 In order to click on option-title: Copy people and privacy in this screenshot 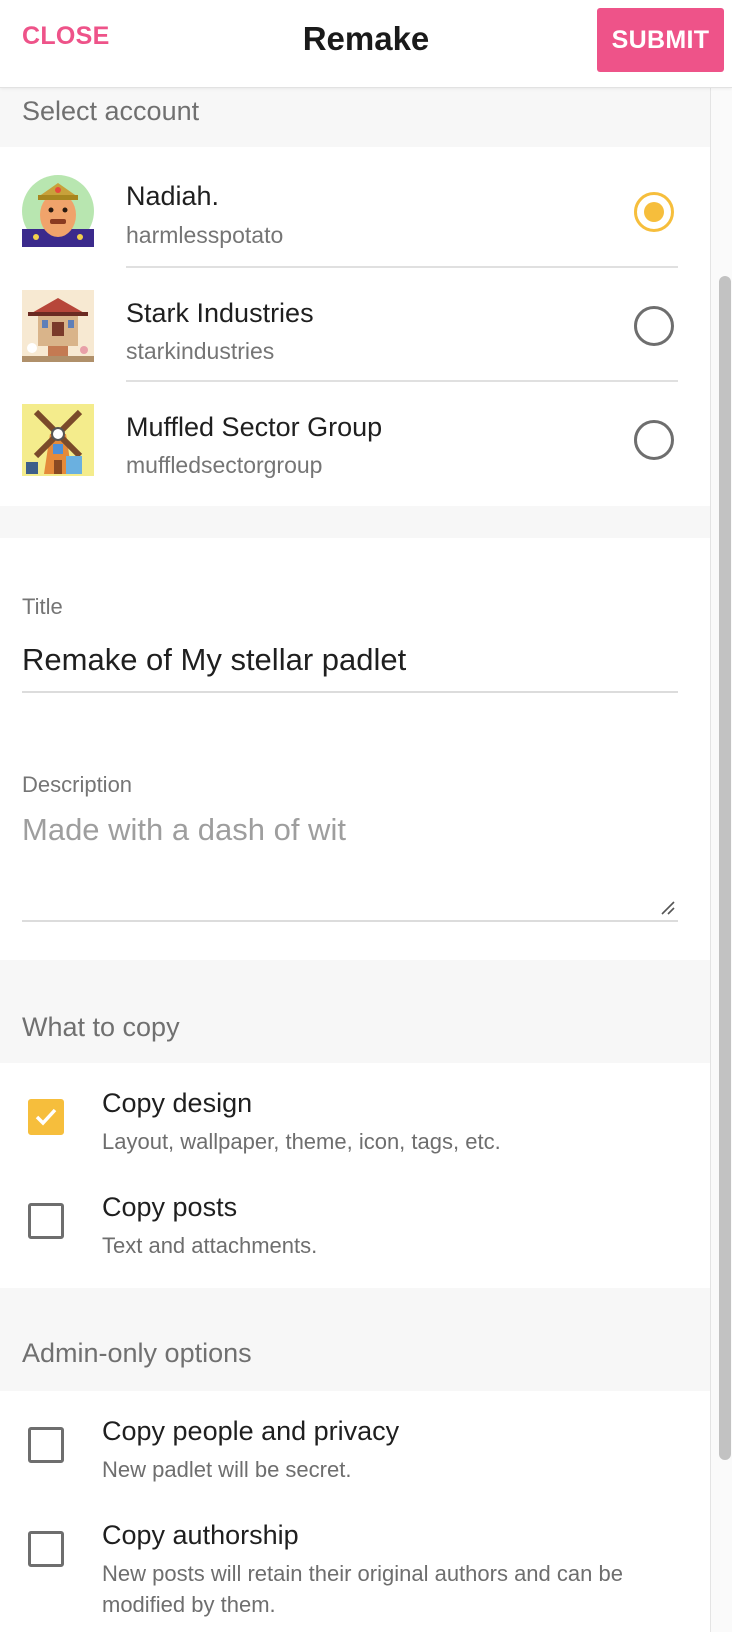, I will do `click(251, 1431)`.